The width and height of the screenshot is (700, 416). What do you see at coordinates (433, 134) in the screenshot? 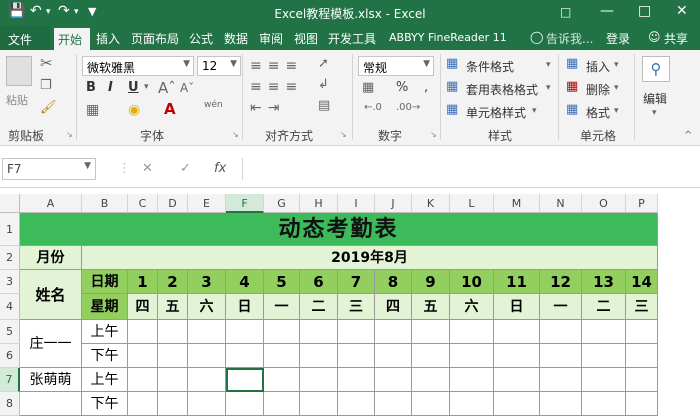
I see `number-launcher-icon: ↘` at bounding box center [433, 134].